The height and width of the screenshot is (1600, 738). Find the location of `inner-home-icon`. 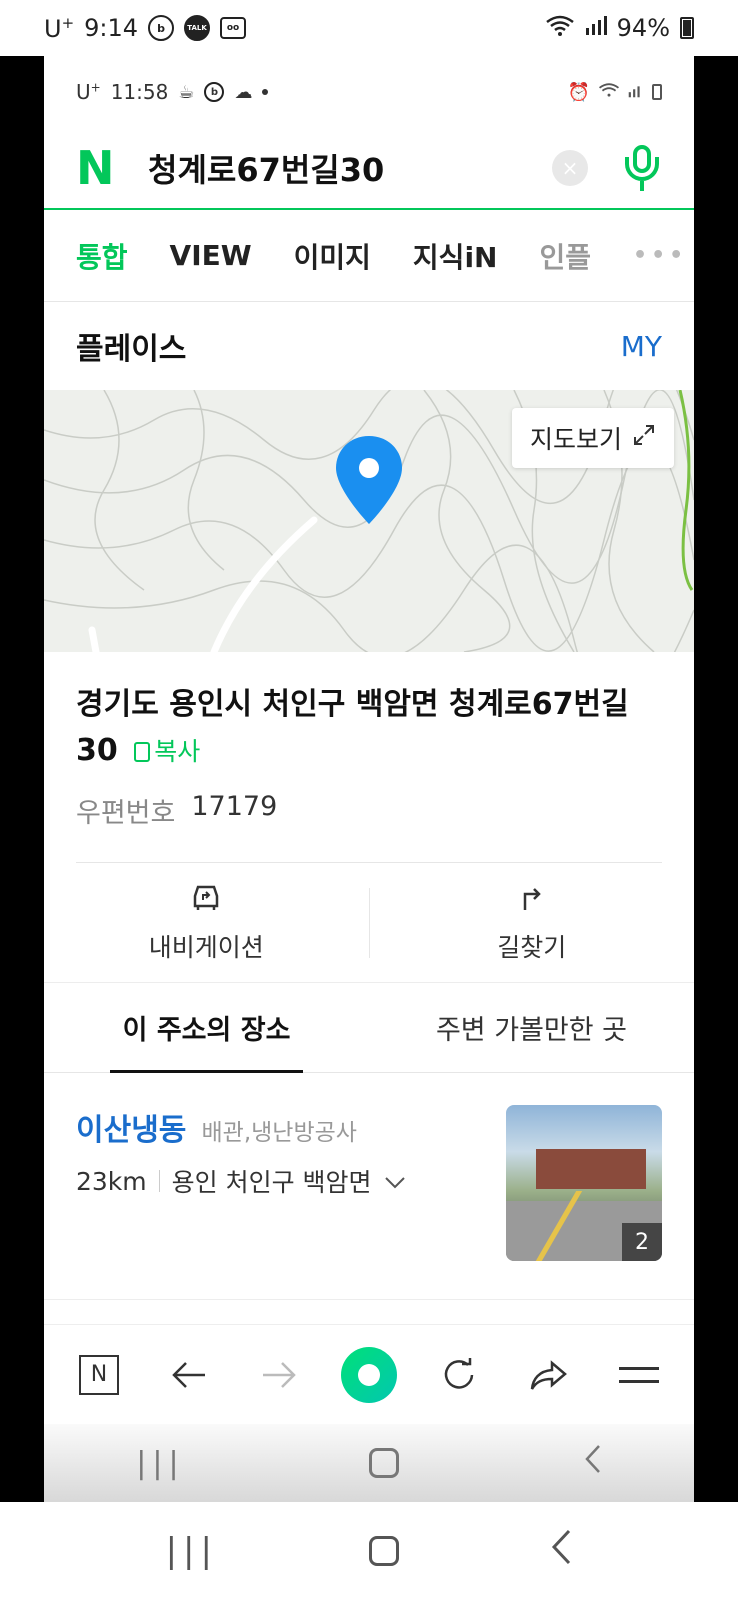

inner-home-icon is located at coordinates (384, 1463).